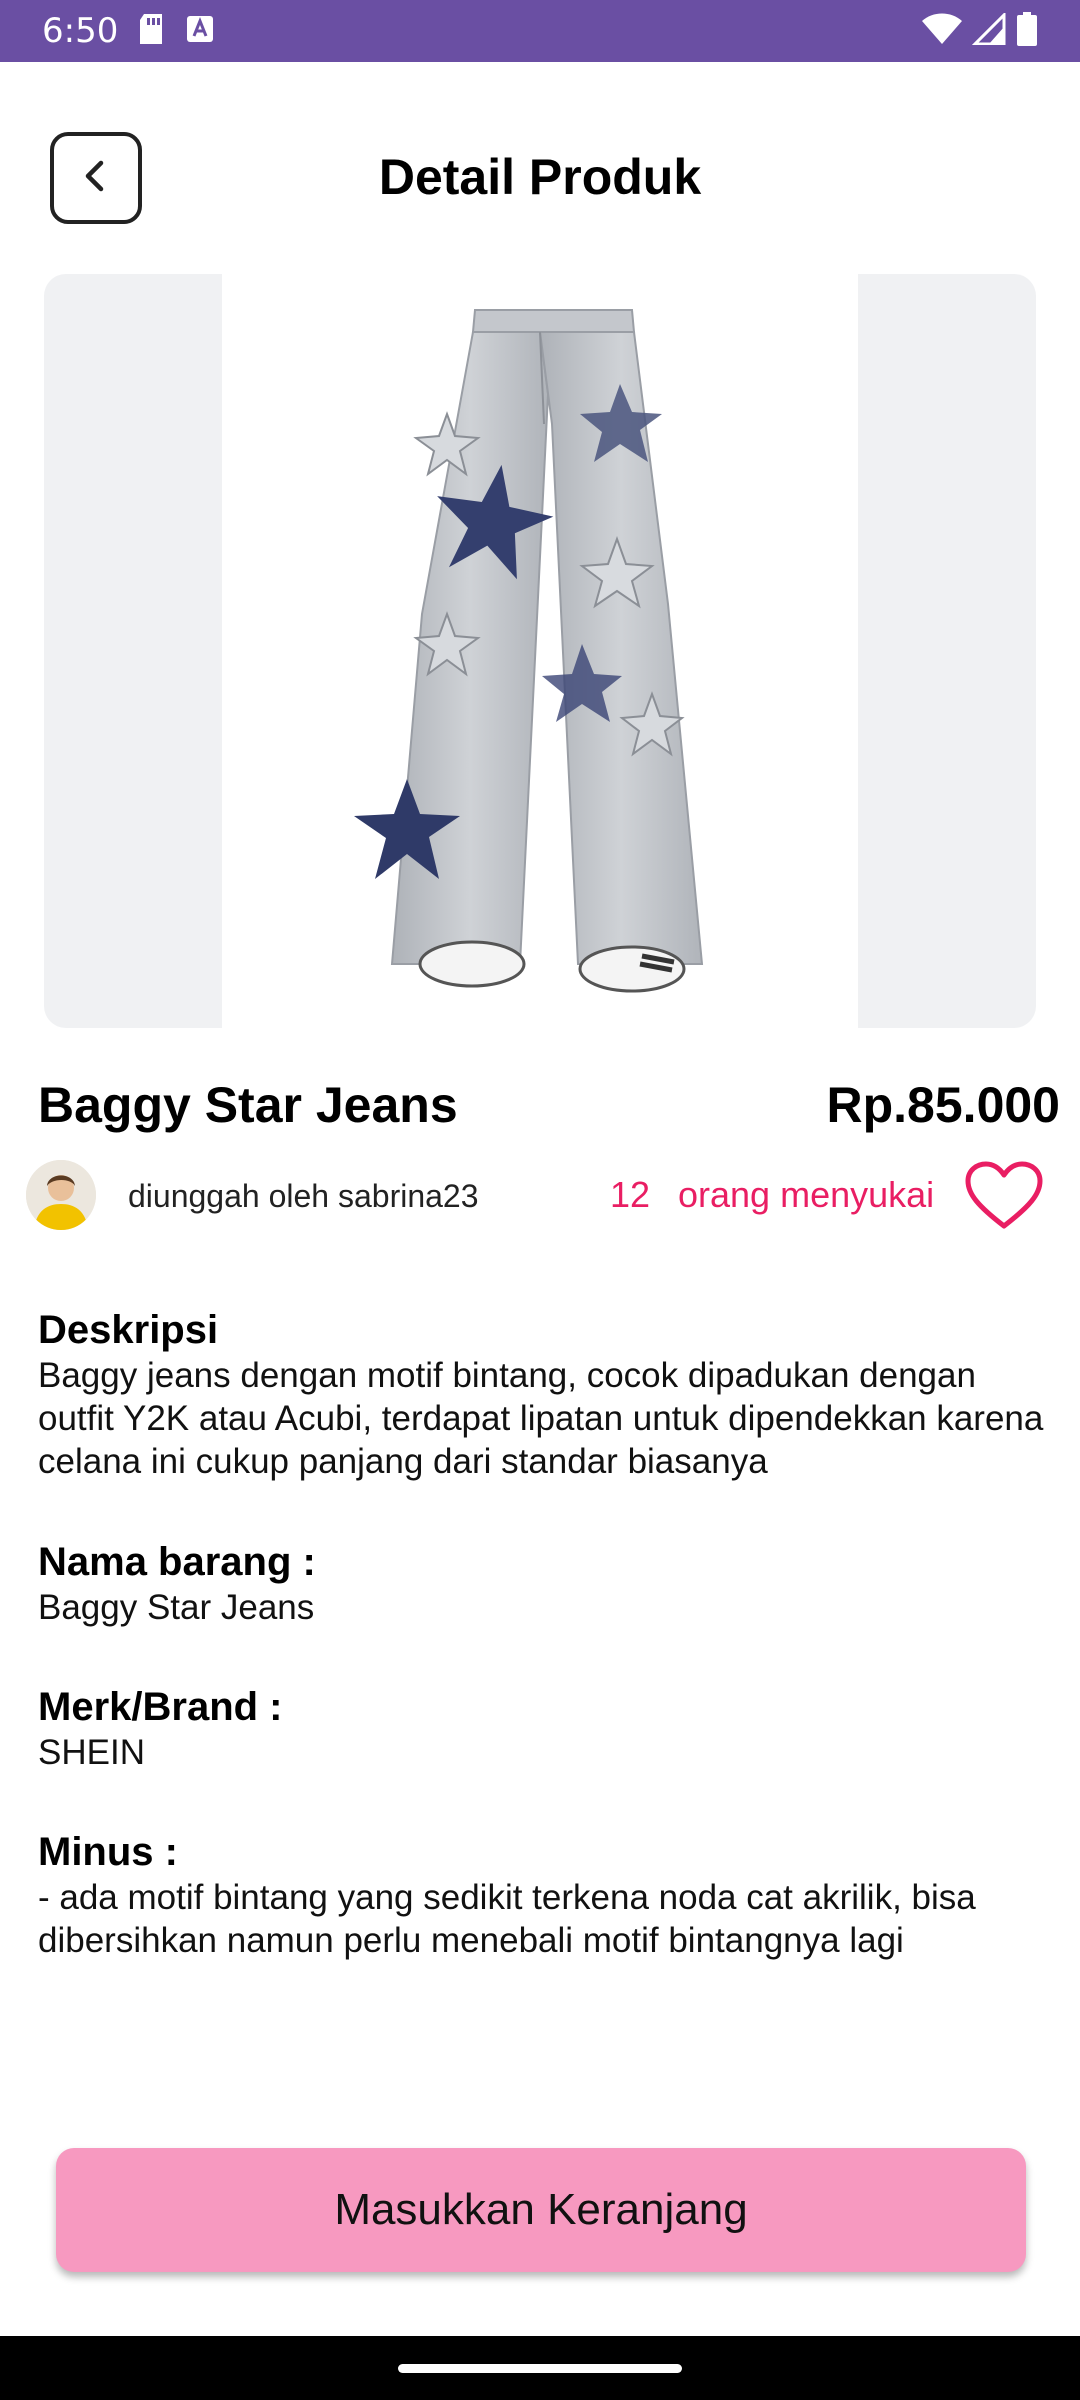 Image resolution: width=1080 pixels, height=2400 pixels. Describe the element at coordinates (177, 1562) in the screenshot. I see `item-name-heading: Nama barang :` at that location.